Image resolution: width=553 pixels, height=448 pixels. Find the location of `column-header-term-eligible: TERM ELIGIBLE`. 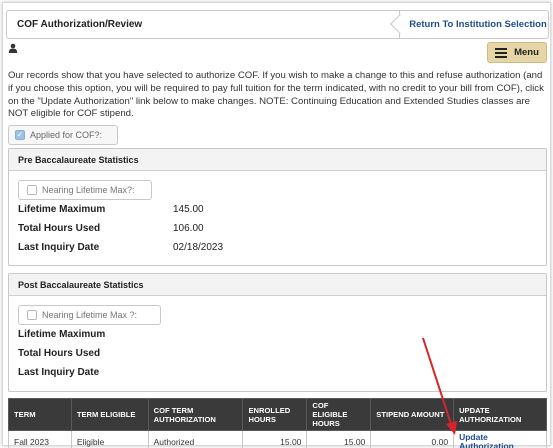

column-header-term-eligible: TERM ELIGIBLE is located at coordinates (109, 414).